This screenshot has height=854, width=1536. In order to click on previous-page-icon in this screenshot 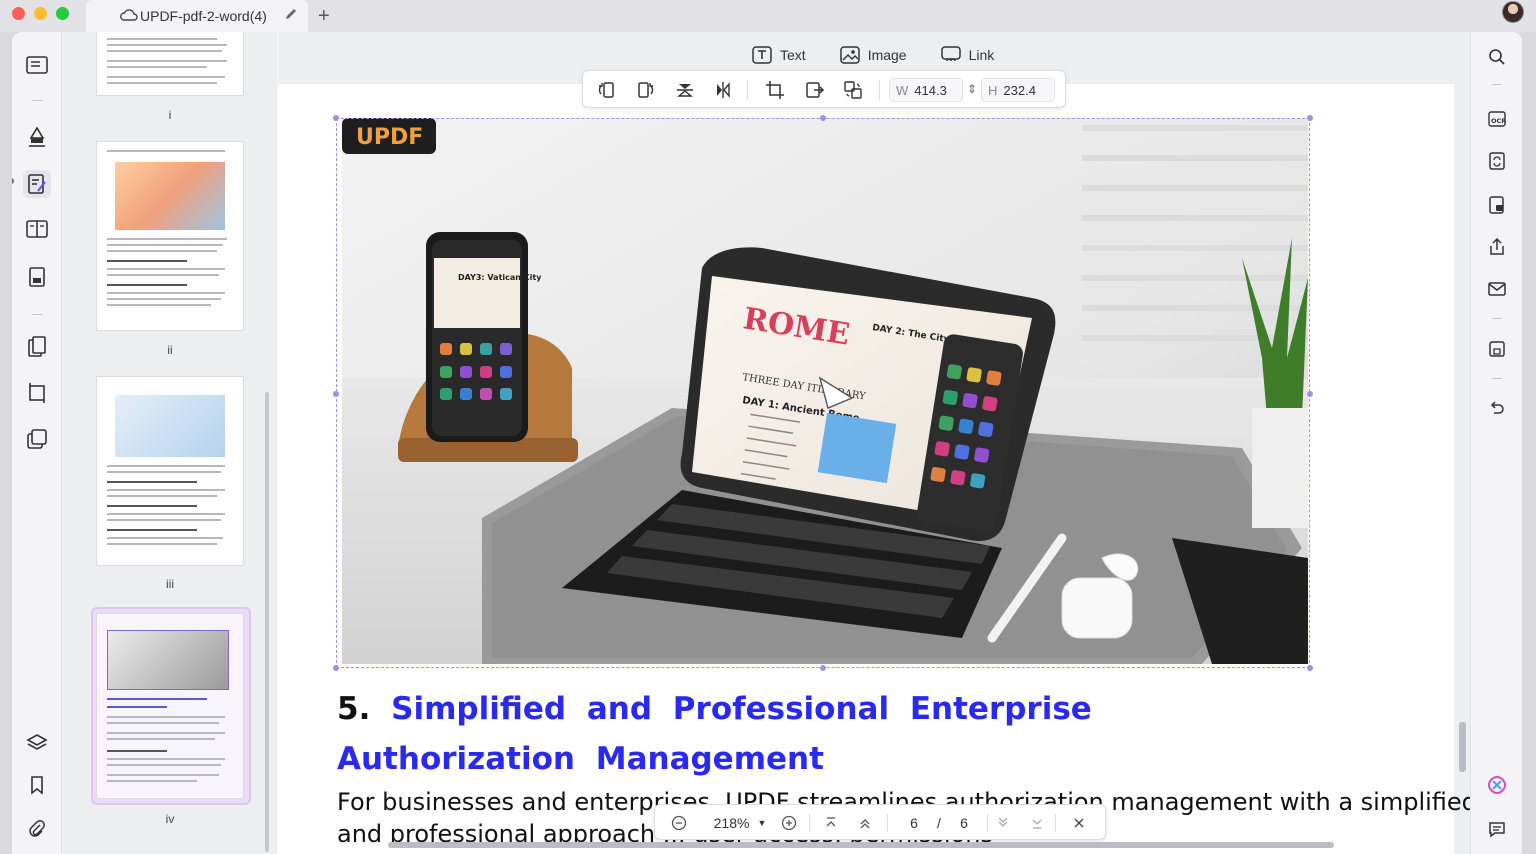, I will do `click(865, 823)`.